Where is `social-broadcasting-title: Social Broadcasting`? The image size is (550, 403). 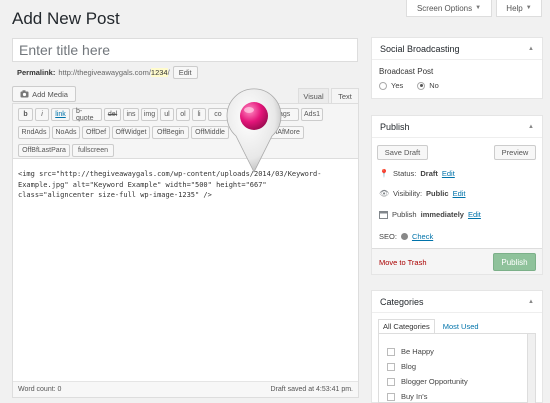 social-broadcasting-title: Social Broadcasting is located at coordinates (420, 48).